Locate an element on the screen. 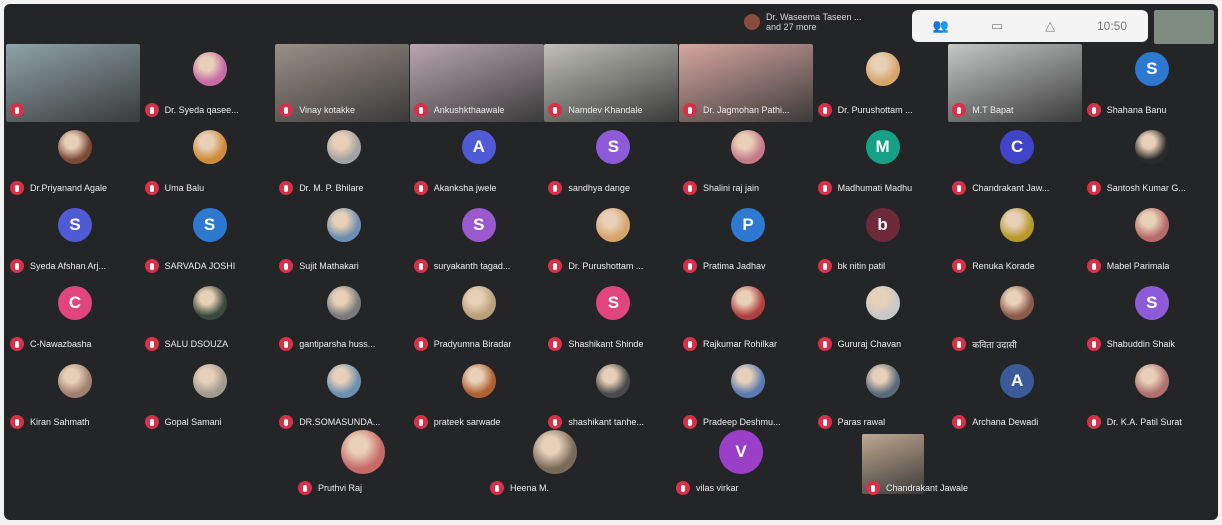 Image resolution: width=1222 pixels, height=525 pixels. speaker-more: and 27 more is located at coordinates (791, 27).